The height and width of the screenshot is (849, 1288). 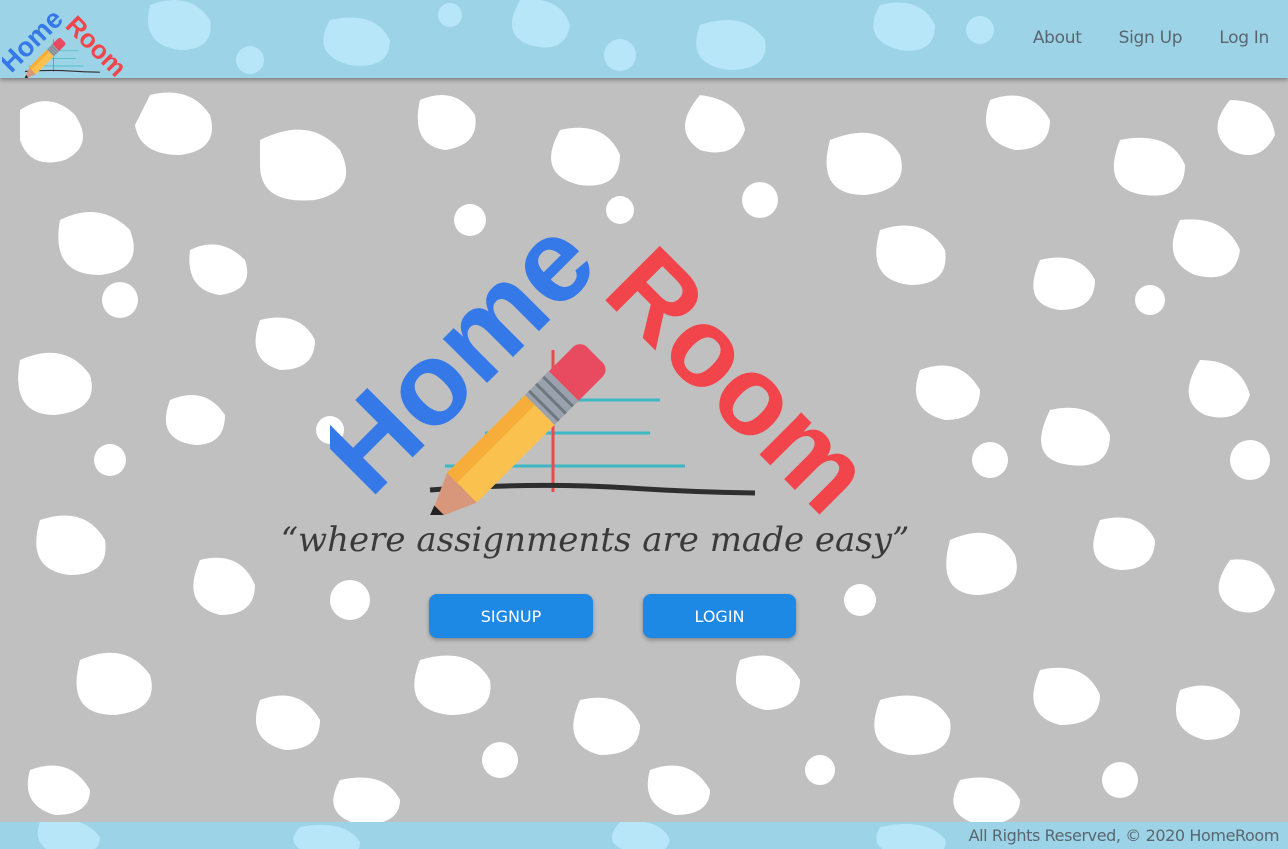 I want to click on signup-button: SIGNUP, so click(x=511, y=616).